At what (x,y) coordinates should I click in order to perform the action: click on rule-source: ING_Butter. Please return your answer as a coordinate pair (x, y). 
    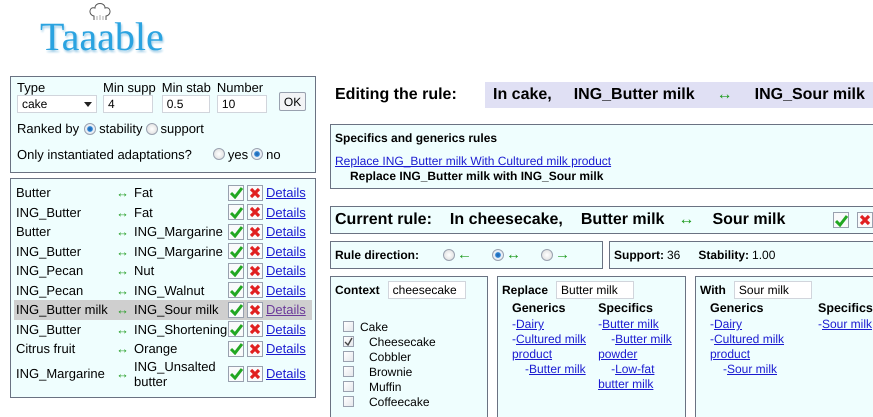
    Looking at the image, I should click on (49, 329).